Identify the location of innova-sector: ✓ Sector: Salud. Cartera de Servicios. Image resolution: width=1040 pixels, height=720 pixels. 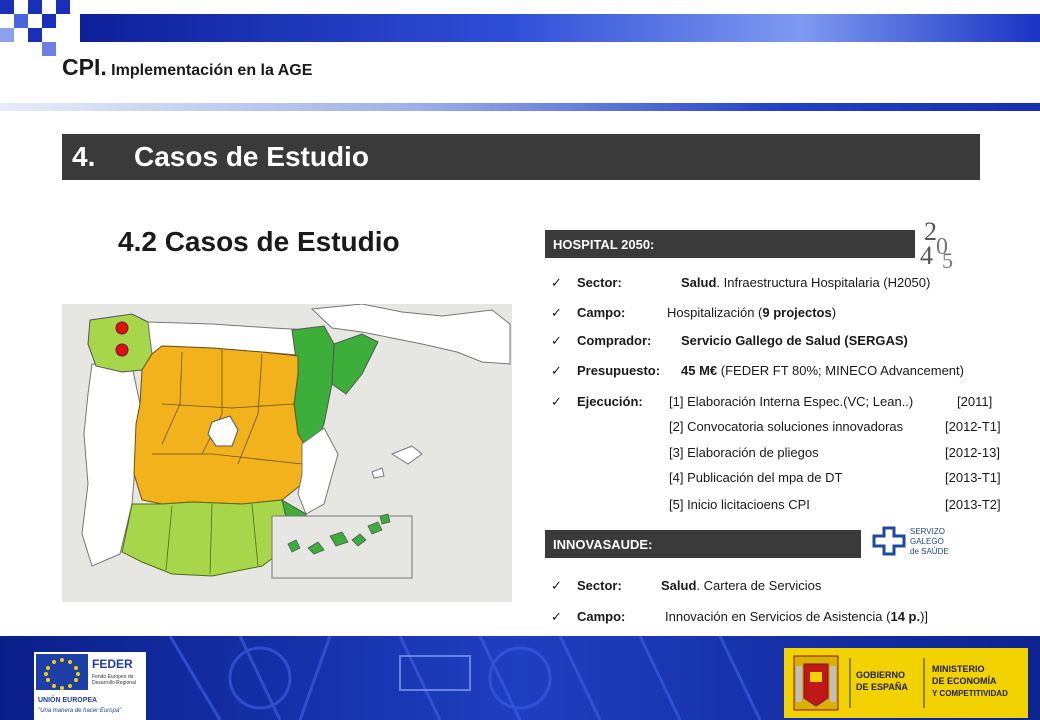
(686, 585).